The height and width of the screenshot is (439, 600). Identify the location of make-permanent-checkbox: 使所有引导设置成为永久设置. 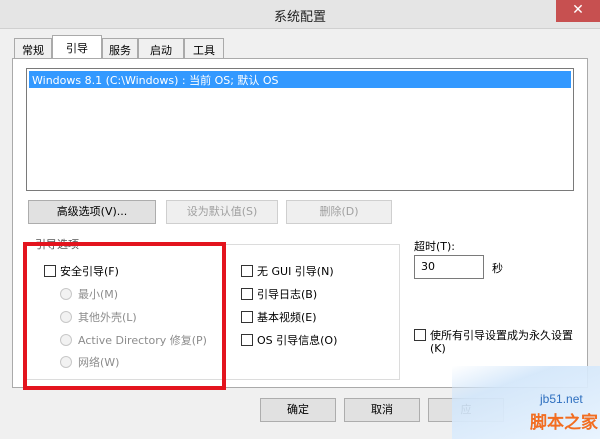
(493, 335).